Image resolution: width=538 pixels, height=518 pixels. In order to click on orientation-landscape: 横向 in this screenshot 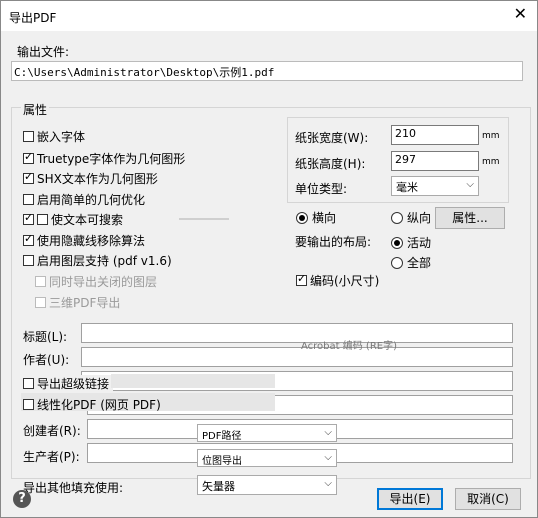, I will do `click(316, 217)`.